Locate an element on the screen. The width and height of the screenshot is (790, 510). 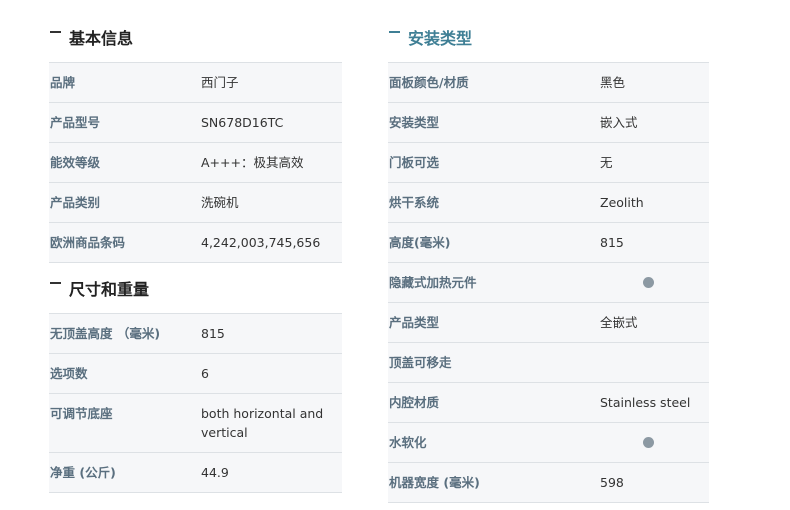
table-row: 欧洲商品条码 4,242,003,745,656 is located at coordinates (195, 242).